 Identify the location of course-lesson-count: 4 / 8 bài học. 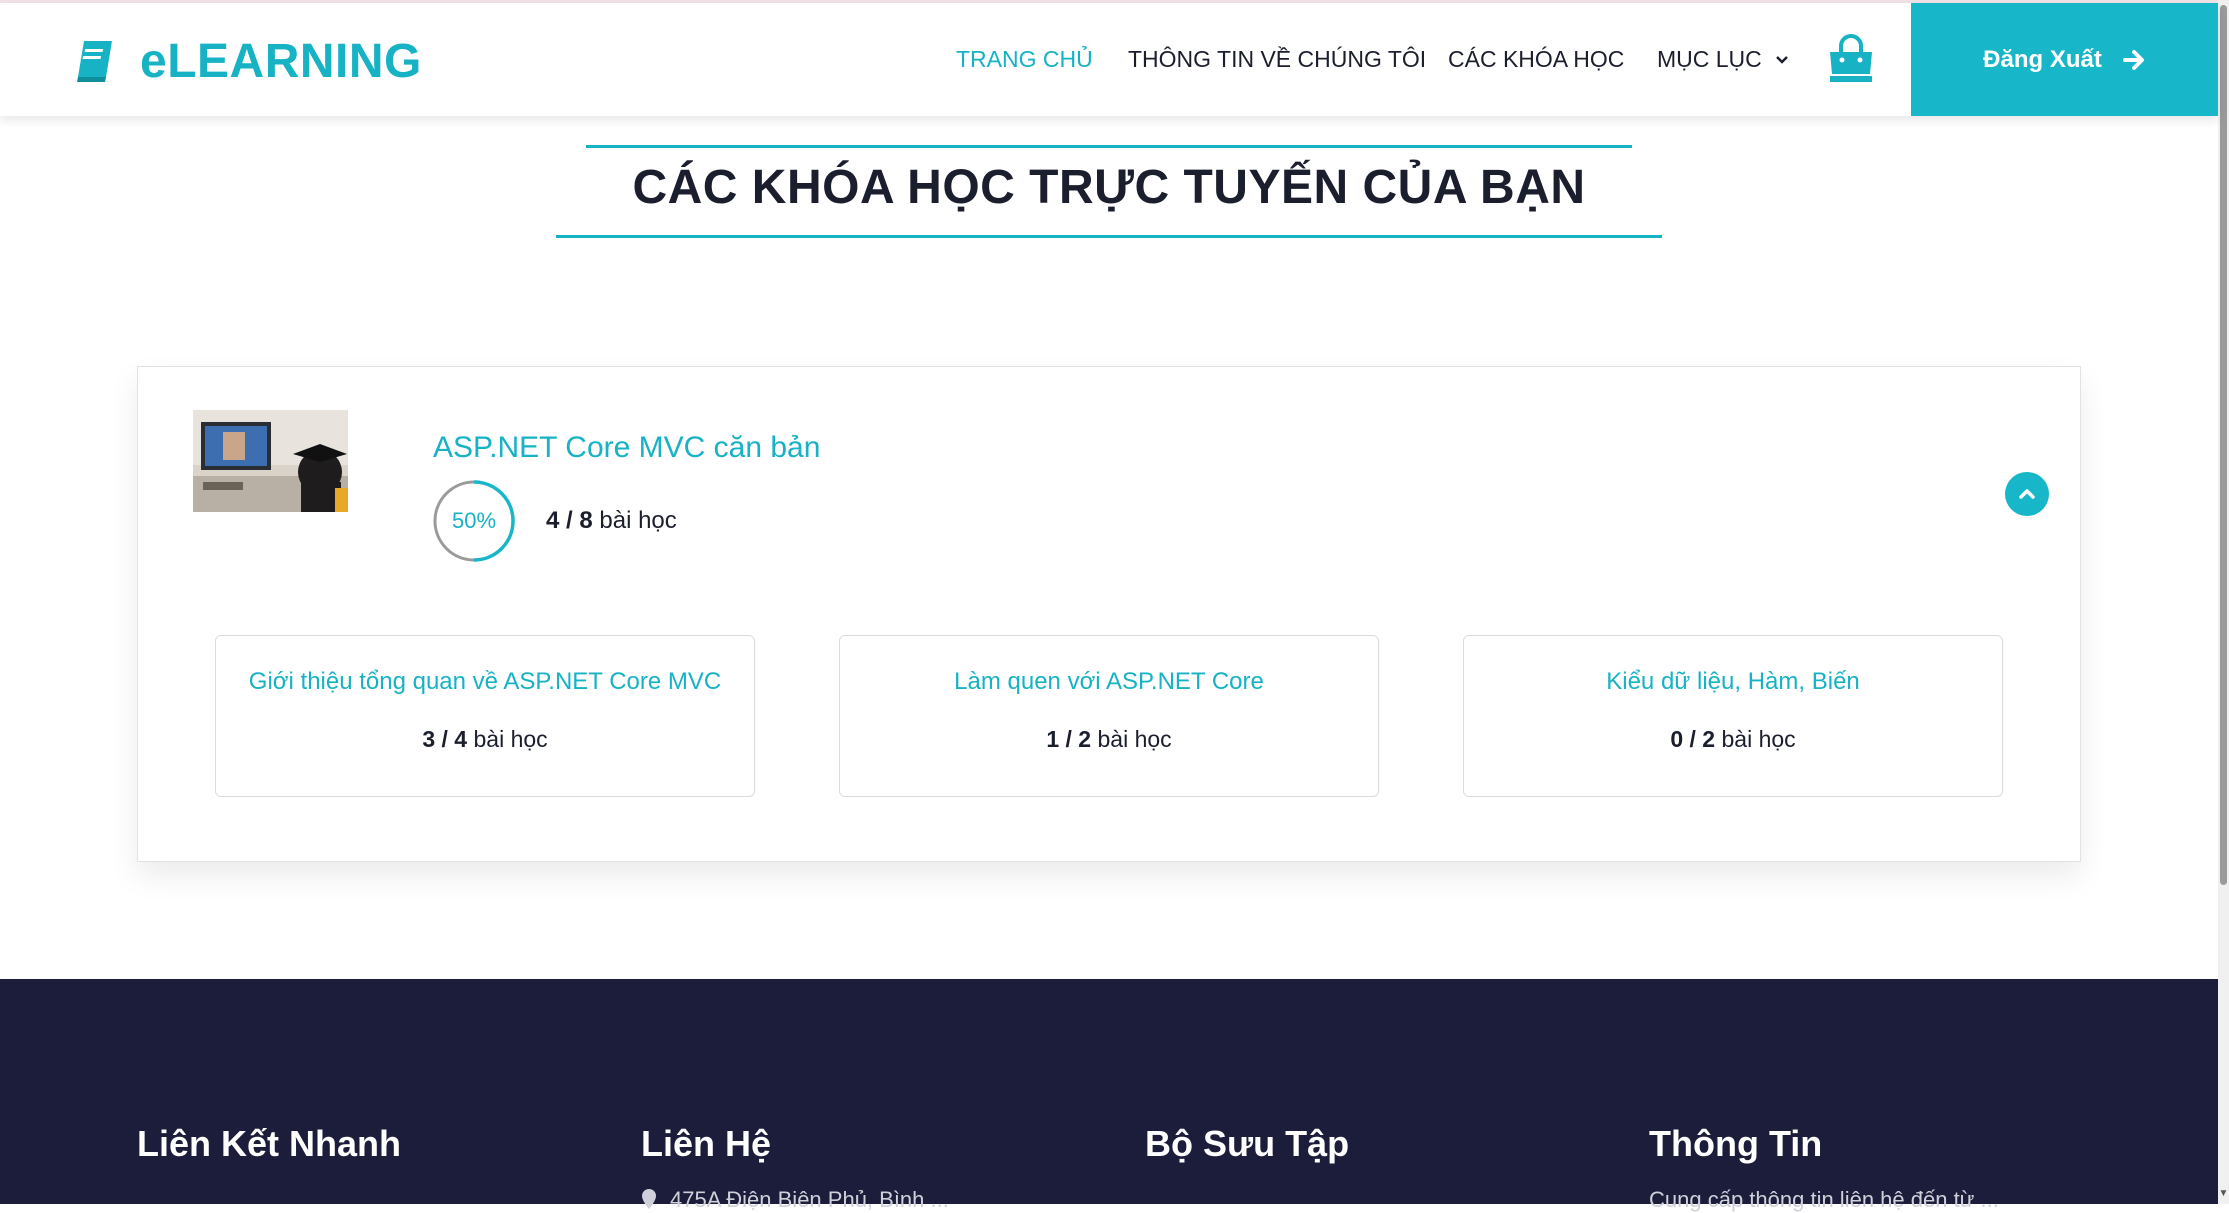
(611, 521).